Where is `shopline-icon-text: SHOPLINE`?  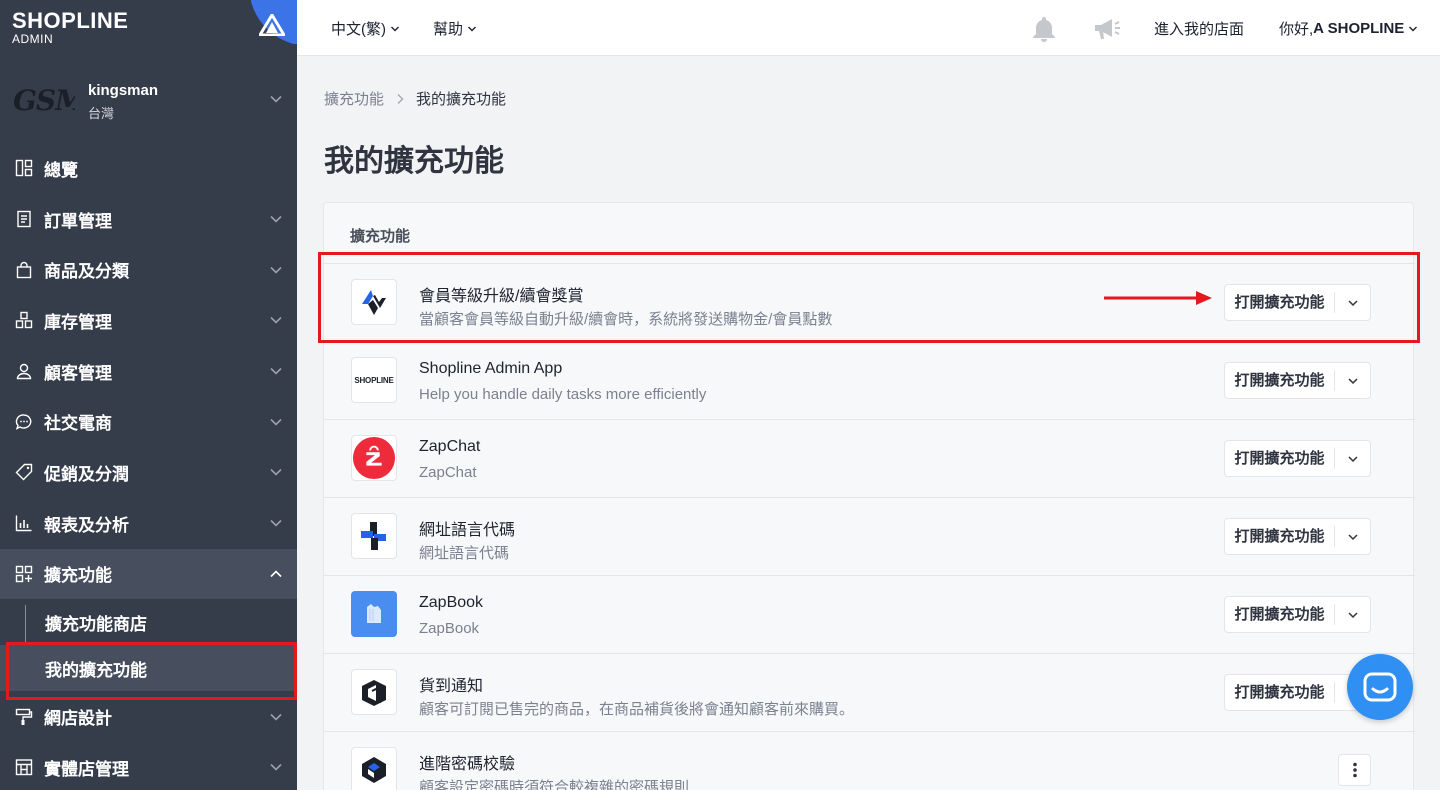
shopline-icon-text: SHOPLINE is located at coordinates (374, 380).